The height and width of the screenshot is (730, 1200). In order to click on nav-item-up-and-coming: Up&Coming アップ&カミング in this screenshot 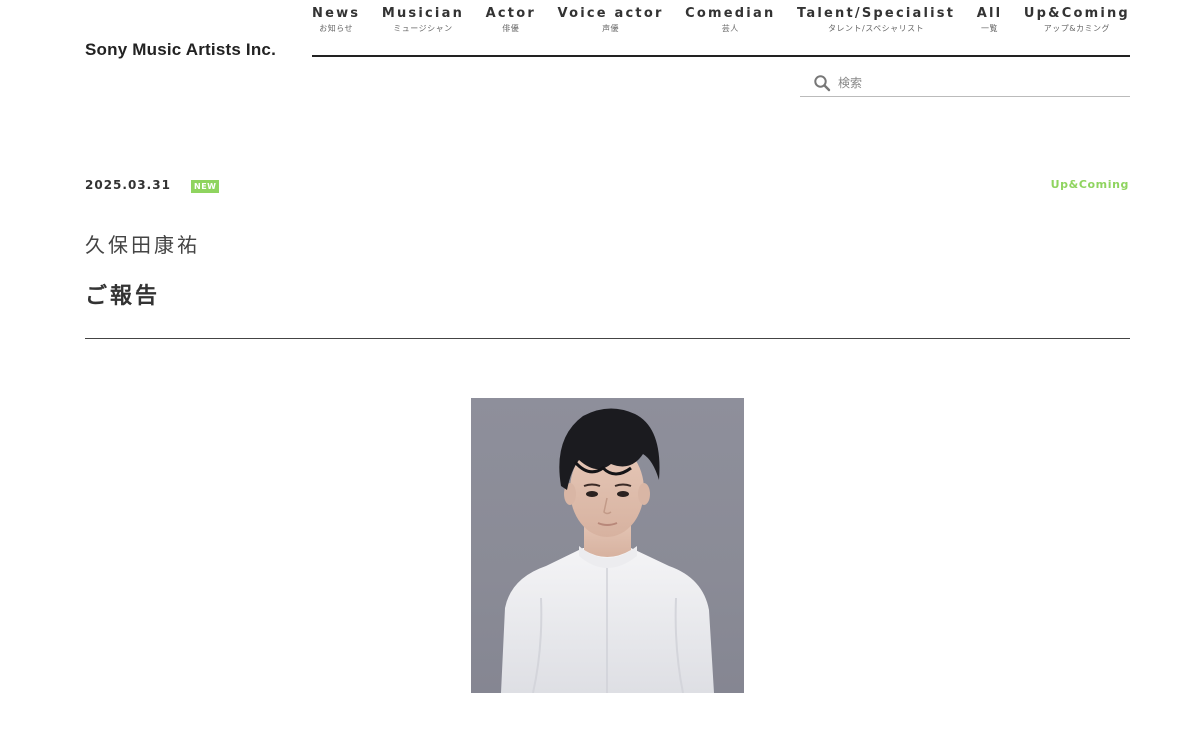, I will do `click(1077, 20)`.